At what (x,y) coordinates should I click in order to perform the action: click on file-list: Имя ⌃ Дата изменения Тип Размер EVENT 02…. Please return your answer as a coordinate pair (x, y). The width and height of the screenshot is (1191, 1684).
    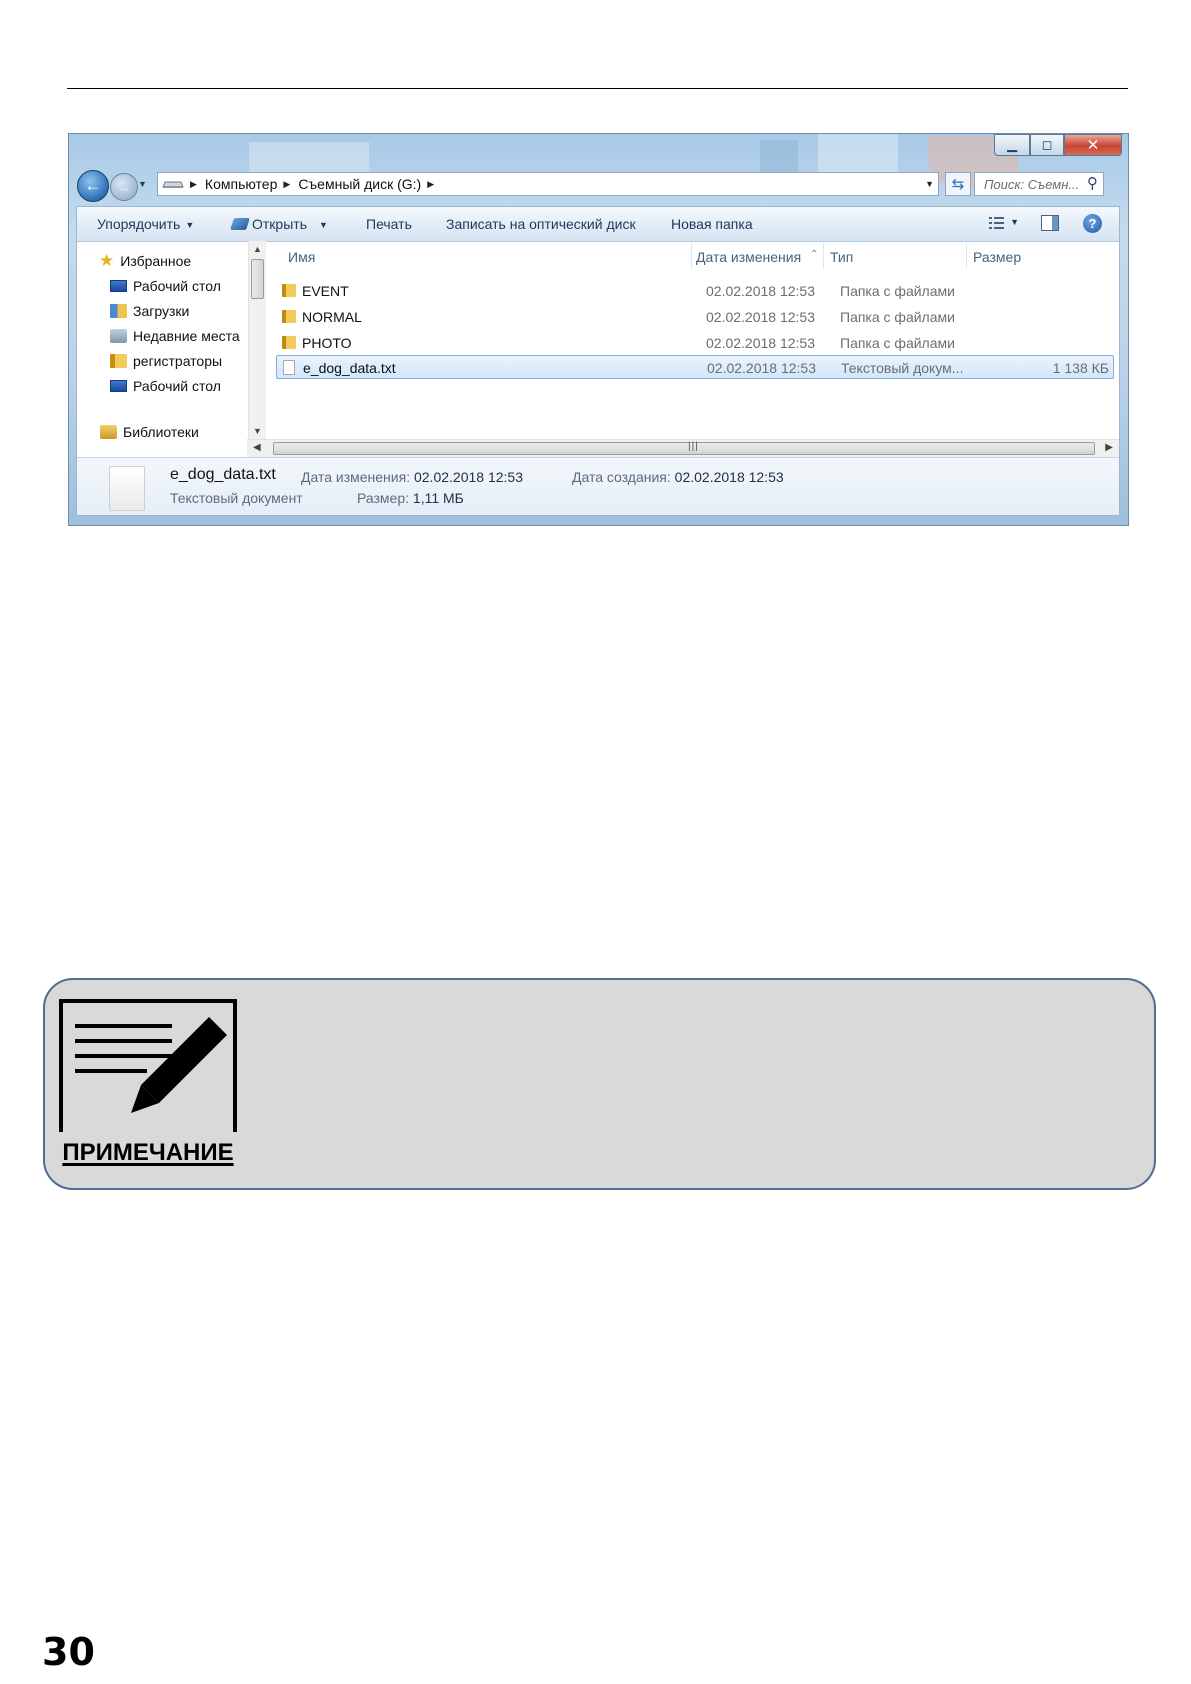
    Looking at the image, I should click on (692, 340).